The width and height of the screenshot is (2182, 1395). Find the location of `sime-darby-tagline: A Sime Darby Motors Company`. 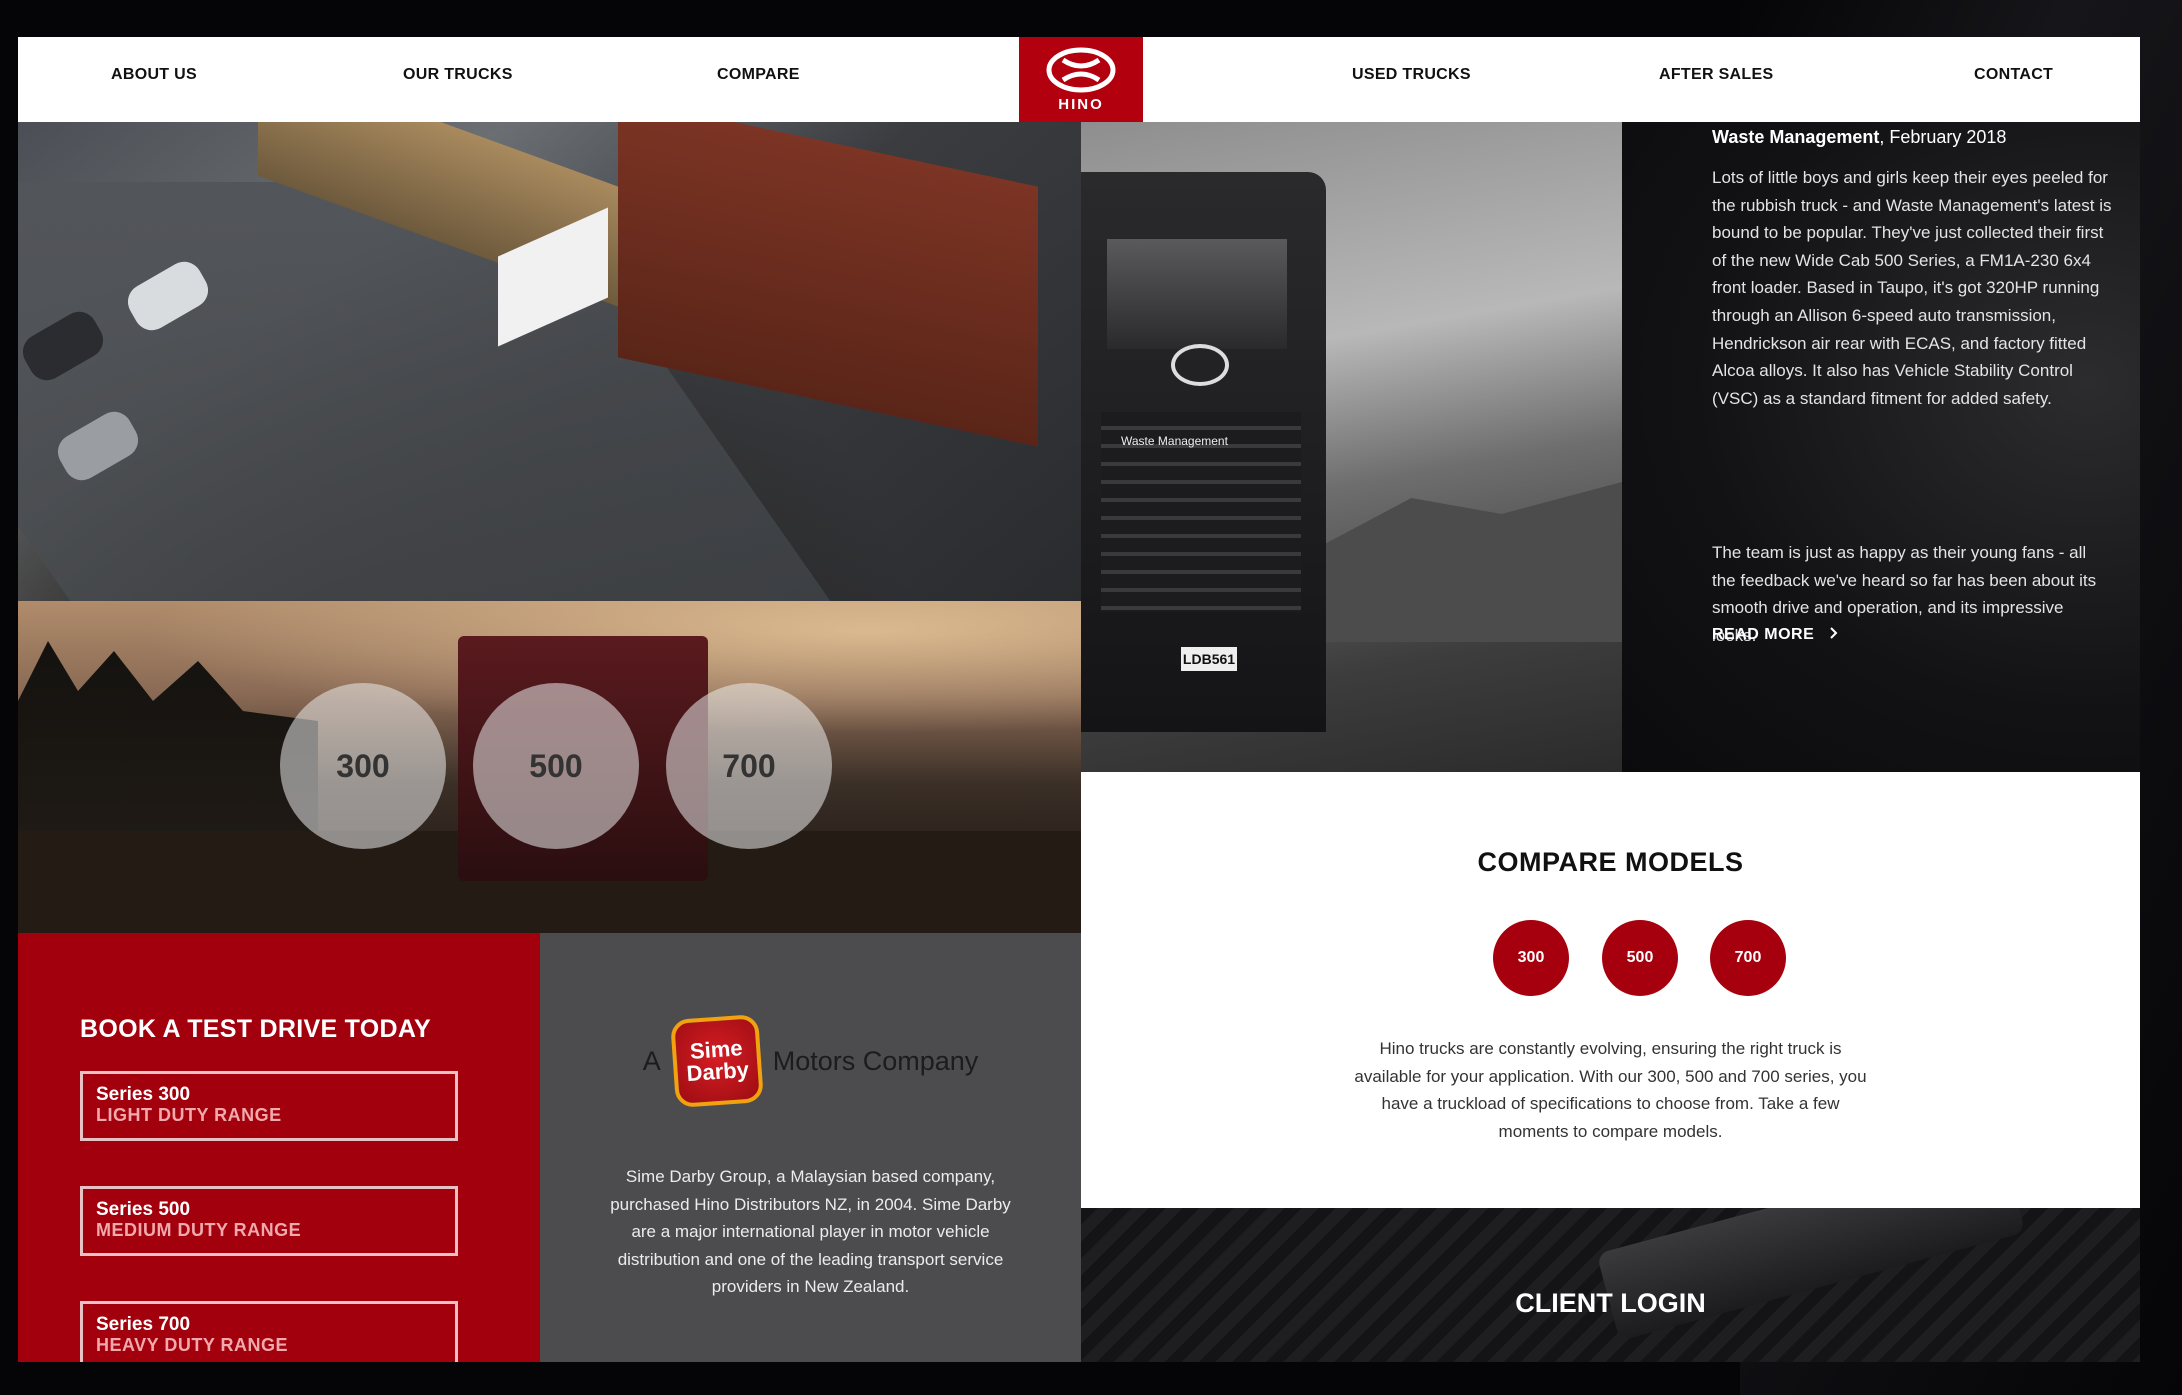

sime-darby-tagline: A Sime Darby Motors Company is located at coordinates (810, 1061).